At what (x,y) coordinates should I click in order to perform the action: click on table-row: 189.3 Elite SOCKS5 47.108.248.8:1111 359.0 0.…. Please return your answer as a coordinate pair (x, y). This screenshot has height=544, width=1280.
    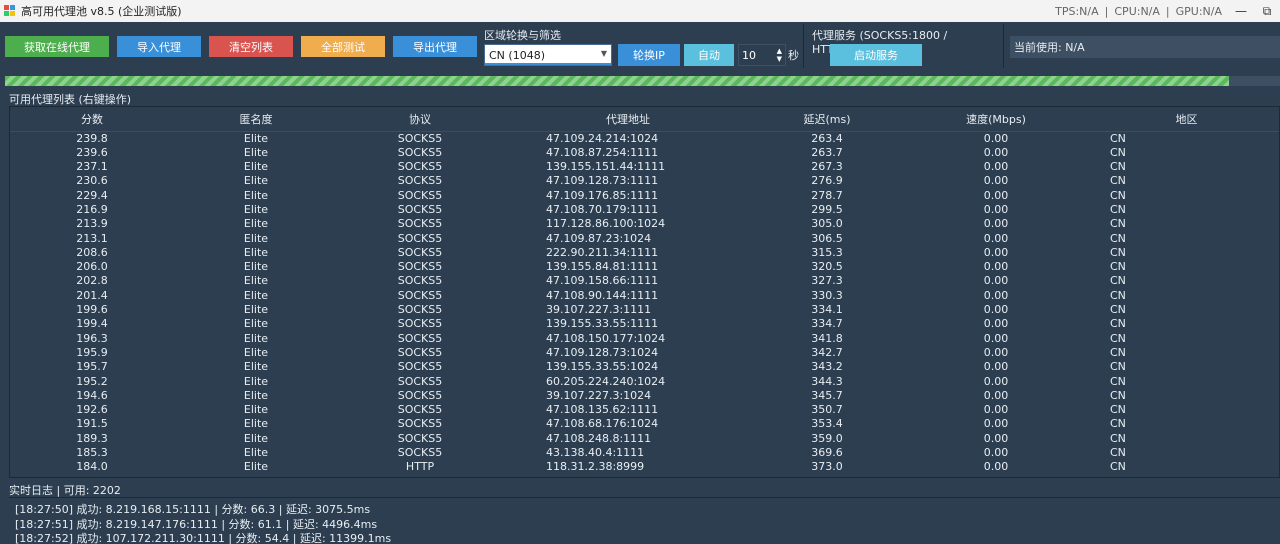
    Looking at the image, I should click on (644, 438).